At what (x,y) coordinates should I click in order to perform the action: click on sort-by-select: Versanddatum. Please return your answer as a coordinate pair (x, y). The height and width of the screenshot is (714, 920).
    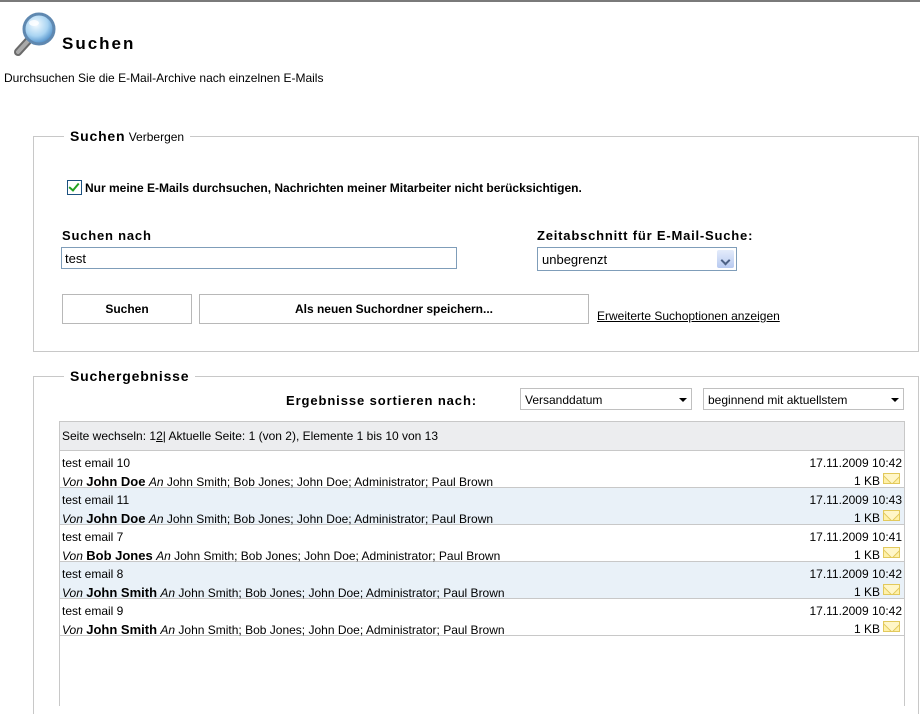
    Looking at the image, I should click on (606, 399).